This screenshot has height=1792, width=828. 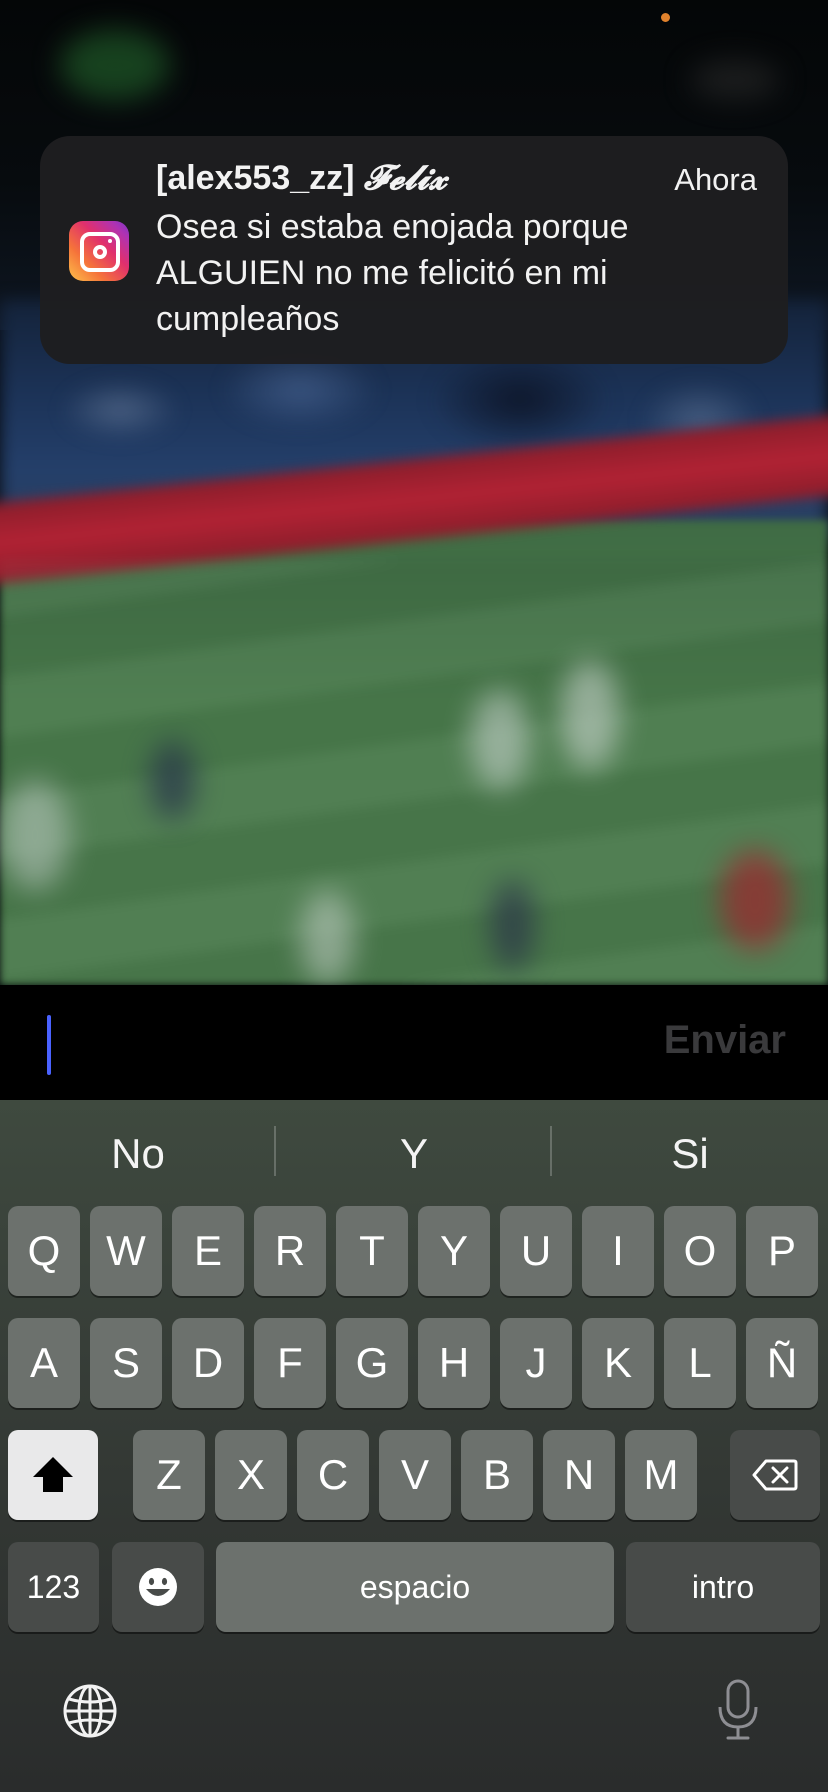 I want to click on emoji-icon, so click(x=158, y=1587).